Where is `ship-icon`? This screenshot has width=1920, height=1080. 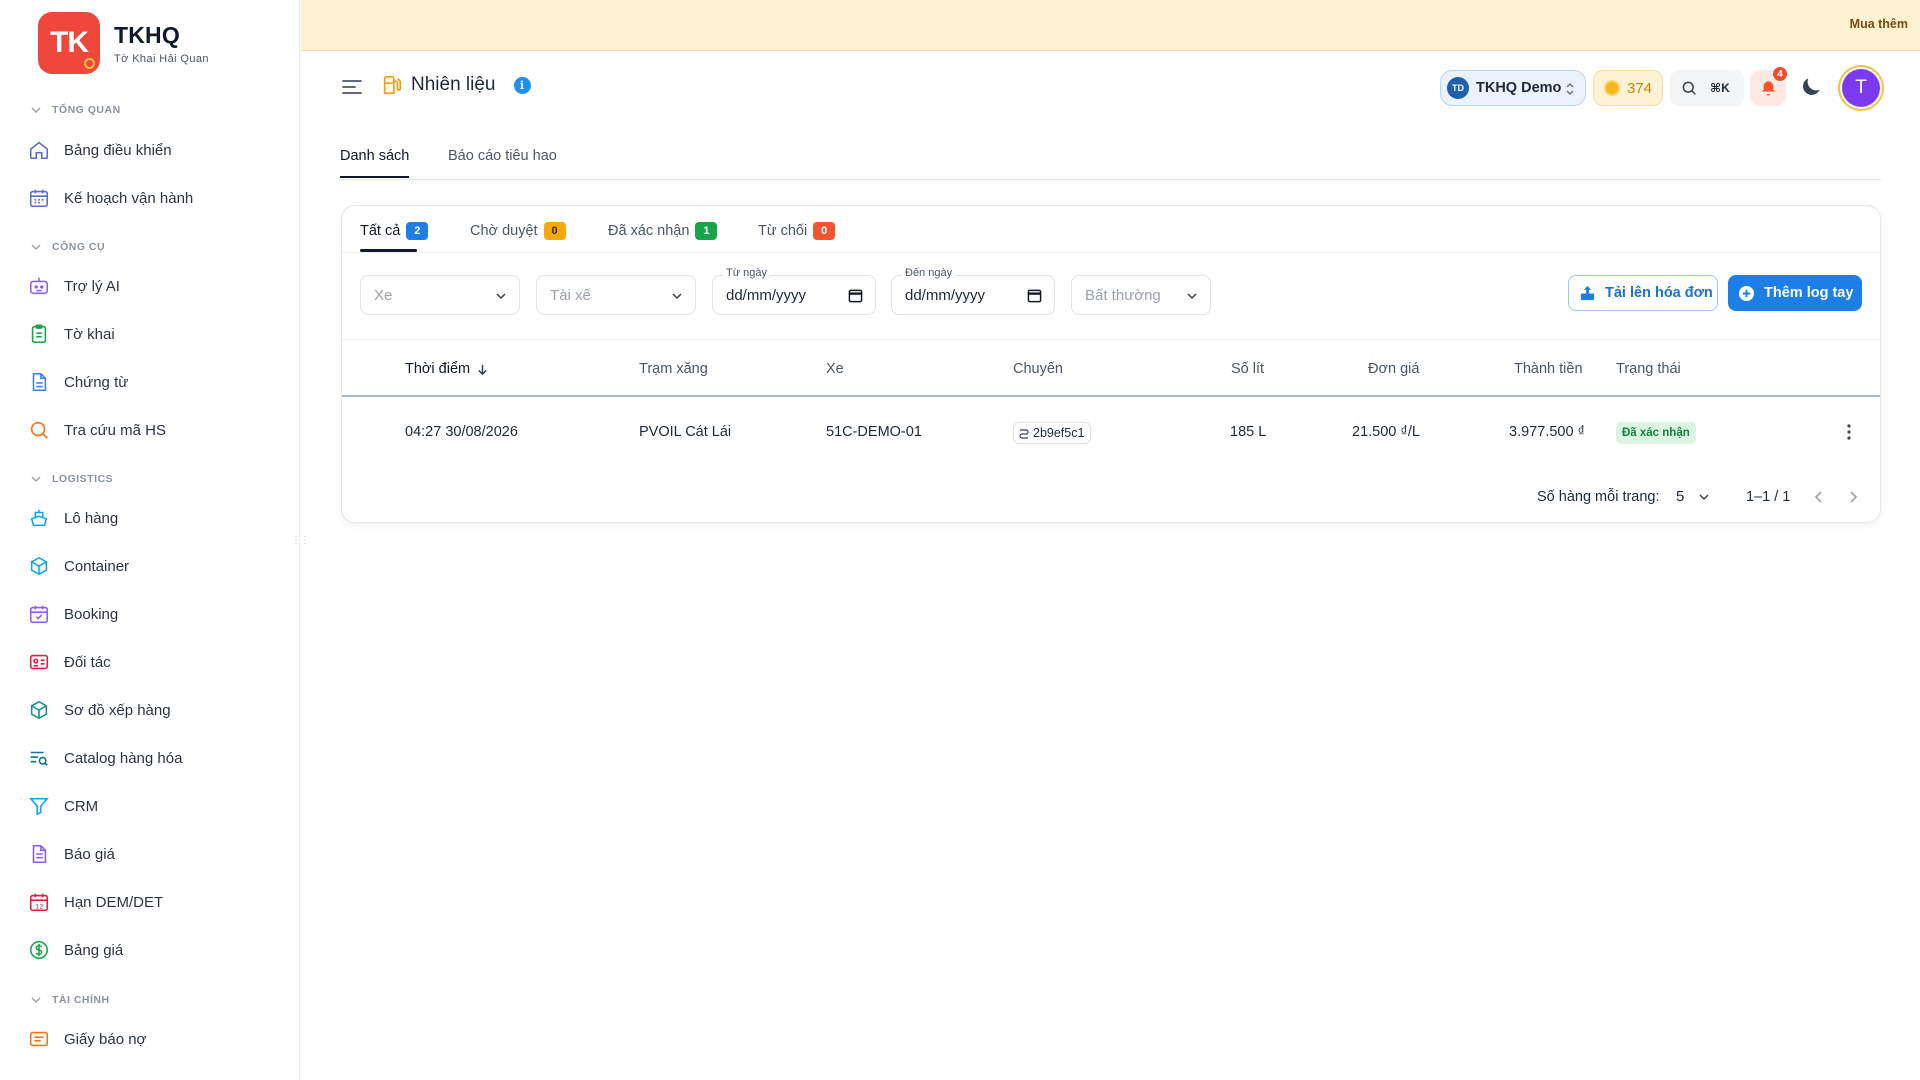
ship-icon is located at coordinates (39, 518).